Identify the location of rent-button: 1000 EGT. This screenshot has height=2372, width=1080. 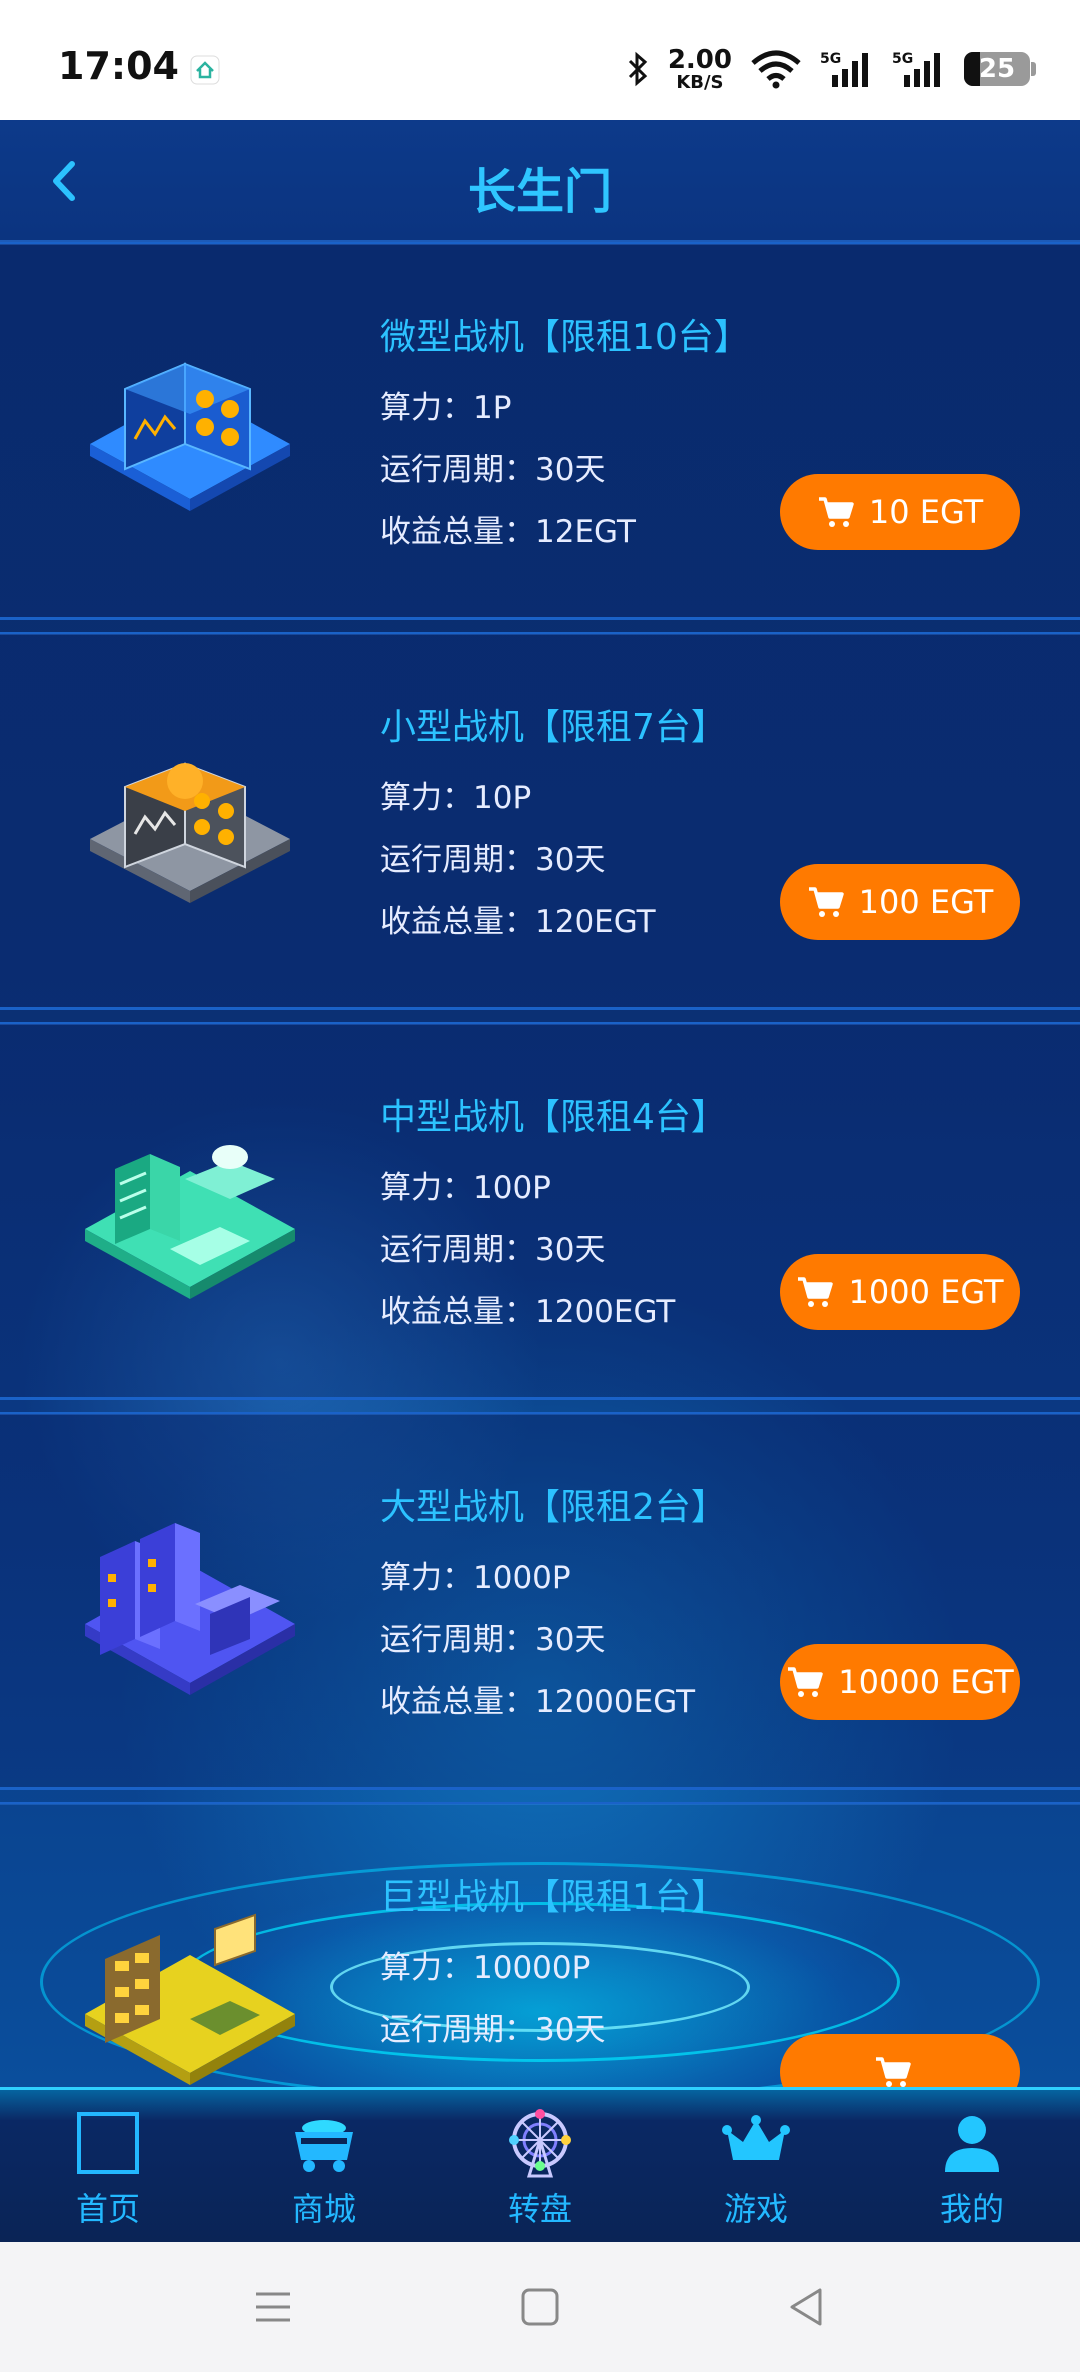
(900, 1292).